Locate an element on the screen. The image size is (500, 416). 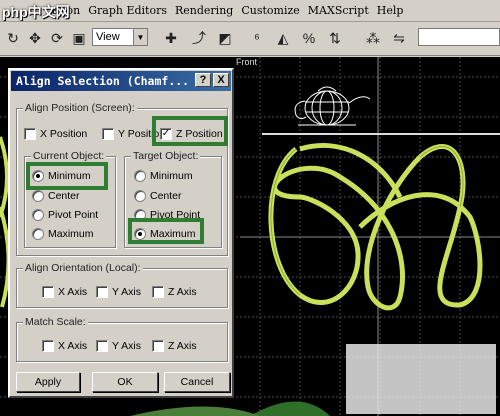
y-position-box is located at coordinates (108, 134).